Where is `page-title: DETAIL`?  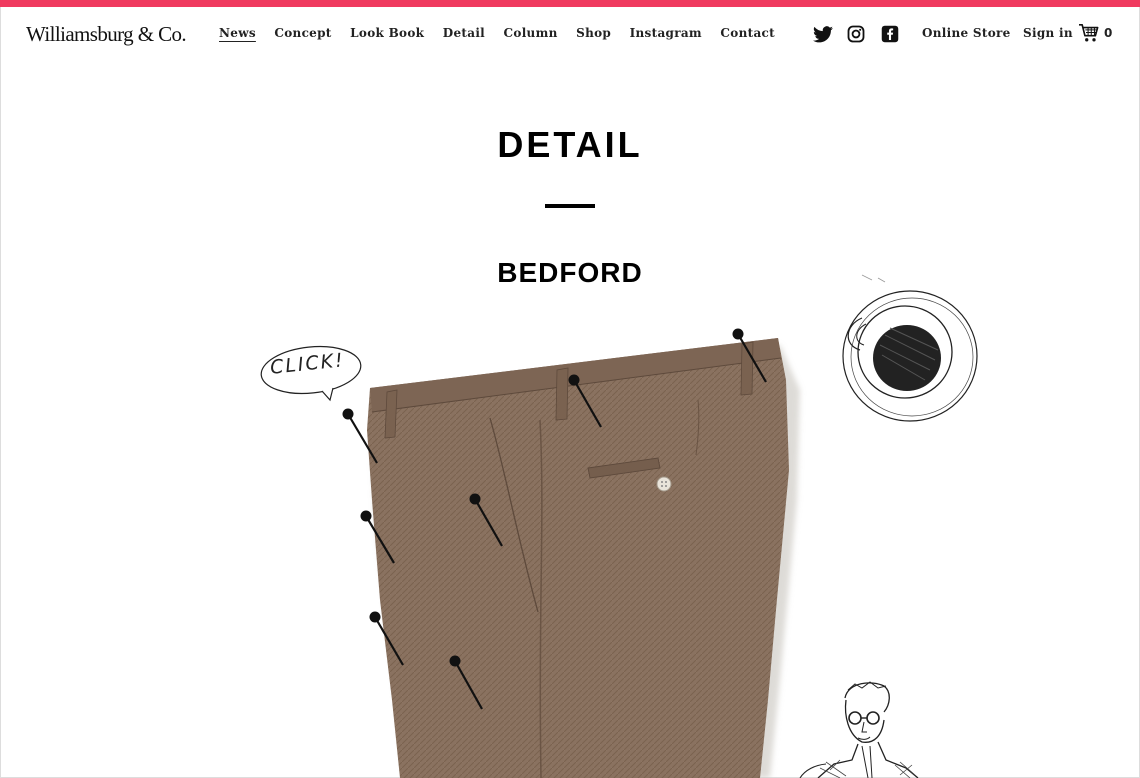 page-title: DETAIL is located at coordinates (570, 144).